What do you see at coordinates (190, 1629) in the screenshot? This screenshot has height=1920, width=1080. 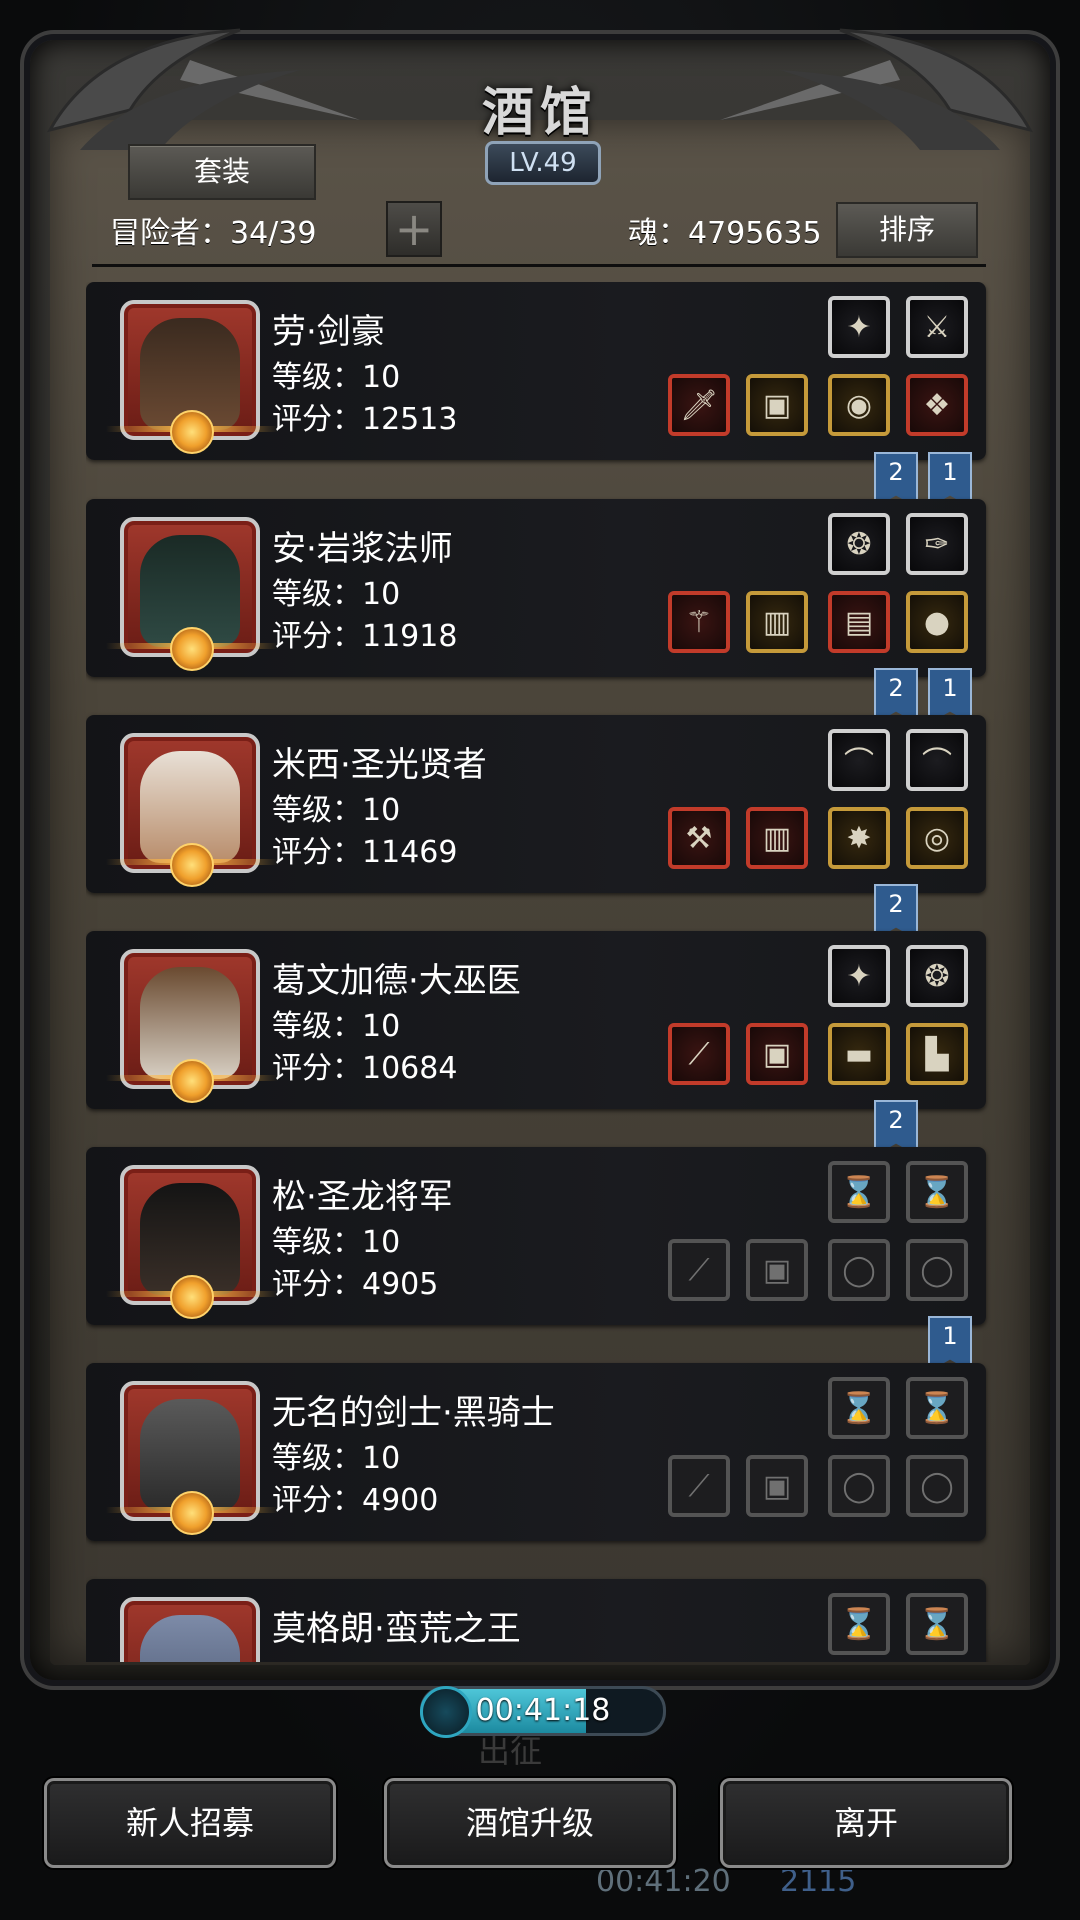 I see `hero-portrait` at bounding box center [190, 1629].